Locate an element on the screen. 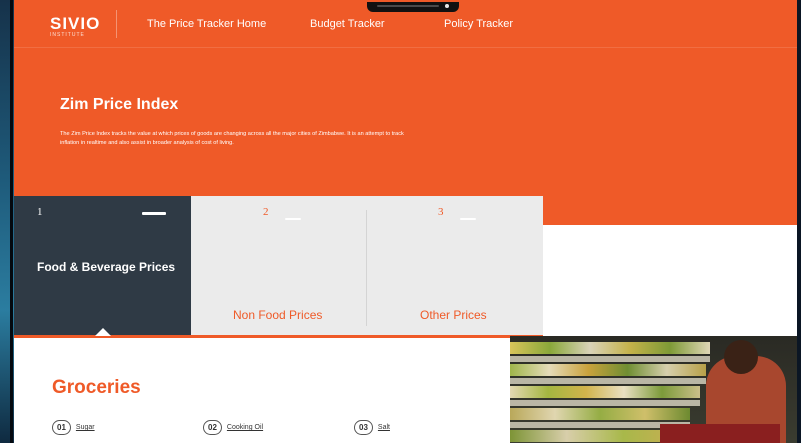  tab-number: 2 is located at coordinates (266, 212).